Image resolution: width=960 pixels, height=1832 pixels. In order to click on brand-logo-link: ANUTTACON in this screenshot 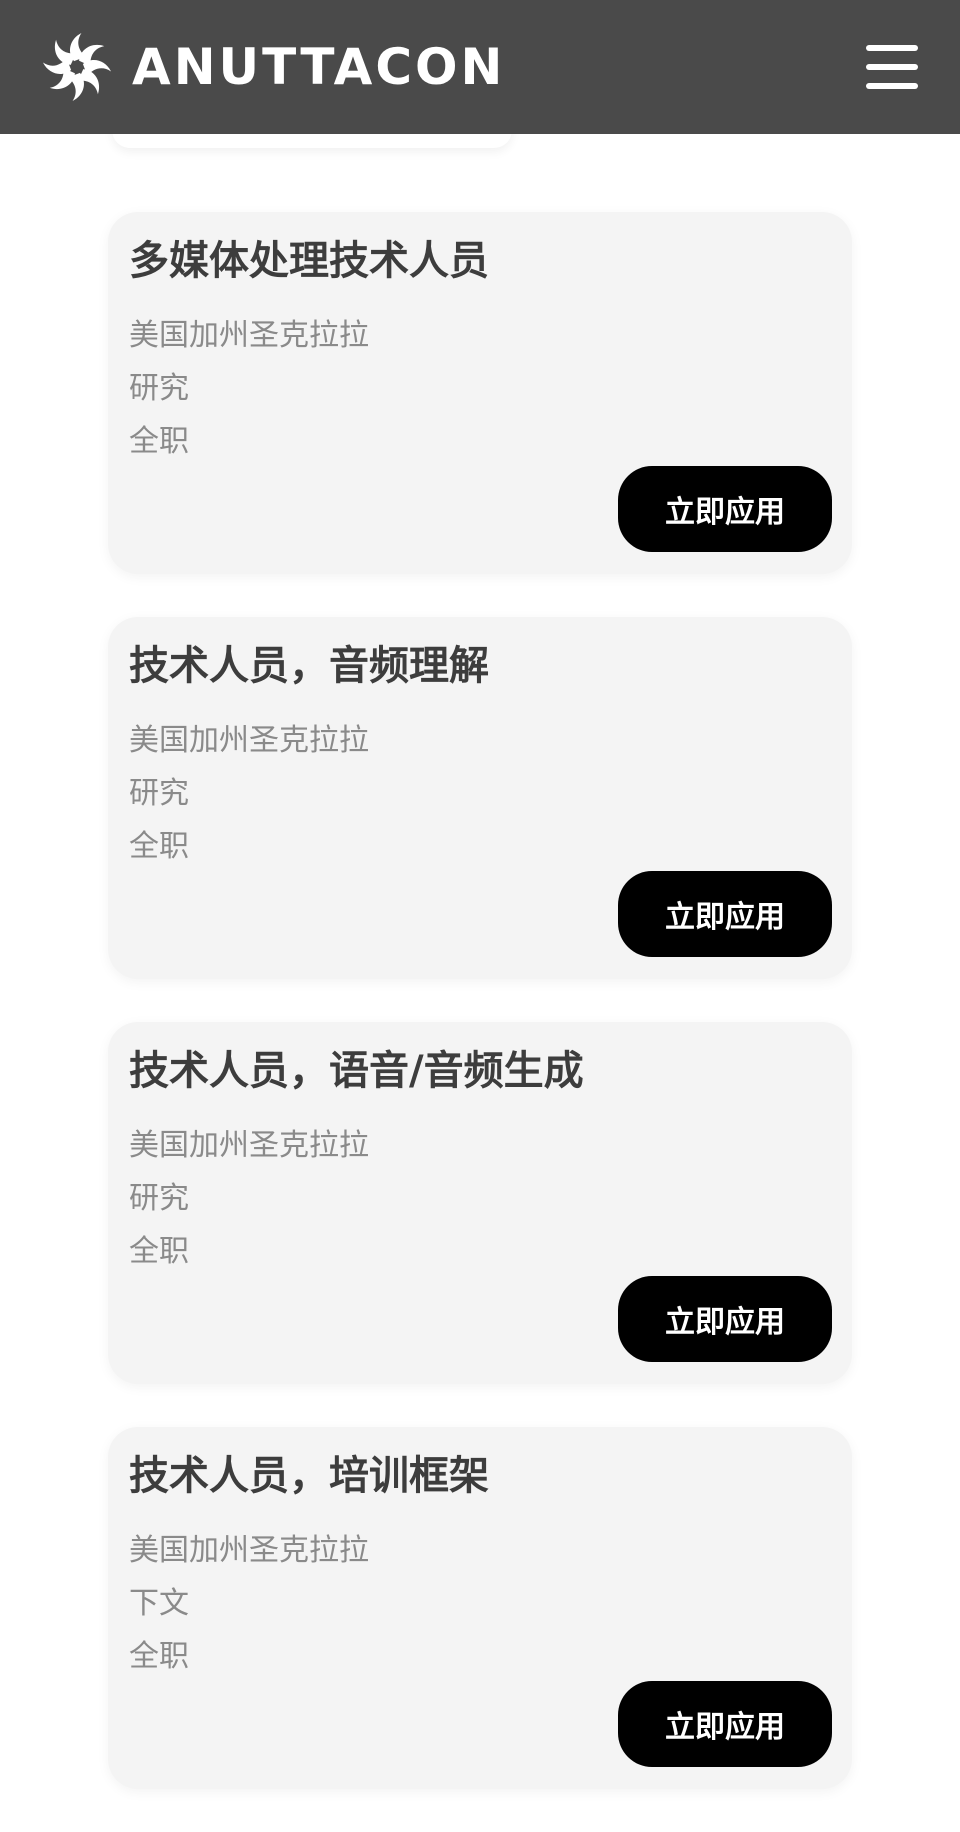, I will do `click(272, 67)`.